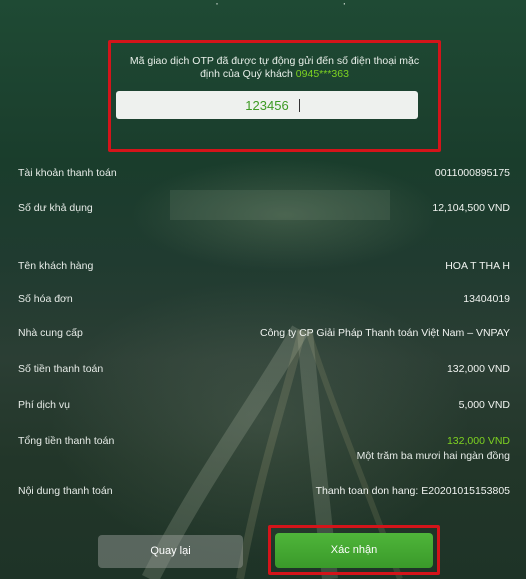  Describe the element at coordinates (299, 105) in the screenshot. I see `text-caret` at that location.